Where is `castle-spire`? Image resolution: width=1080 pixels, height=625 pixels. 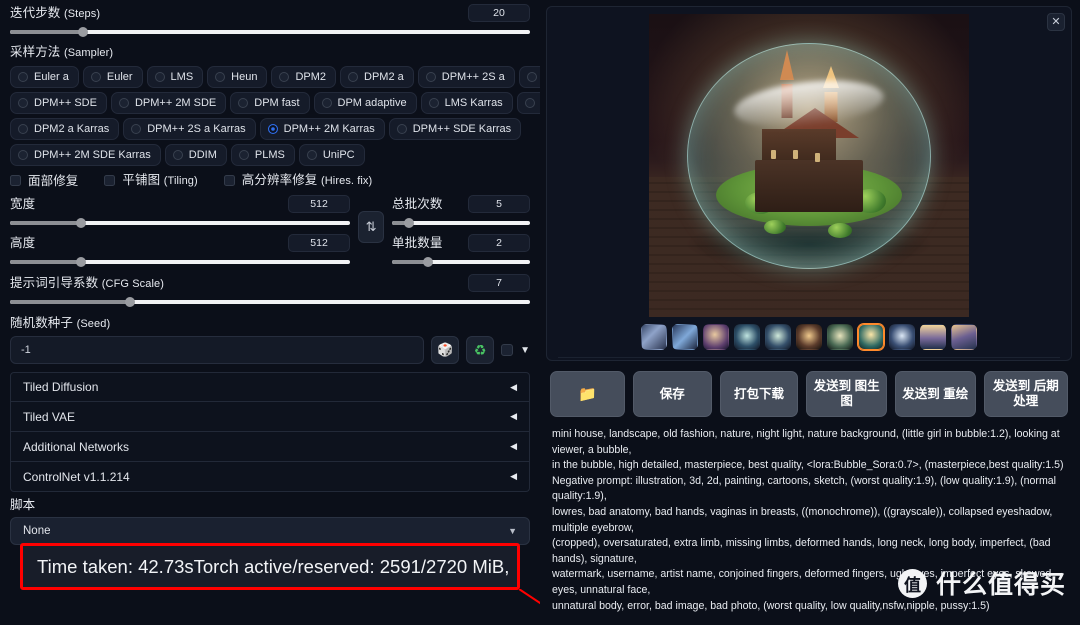
castle-spire is located at coordinates (786, 65).